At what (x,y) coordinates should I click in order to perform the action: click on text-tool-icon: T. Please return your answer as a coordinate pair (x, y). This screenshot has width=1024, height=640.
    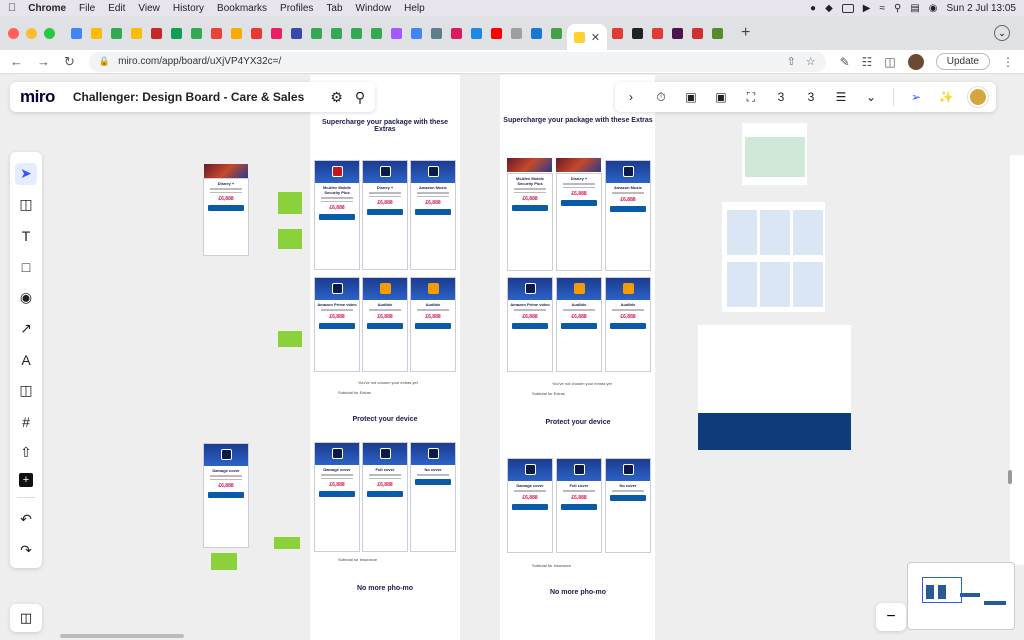
    Looking at the image, I should click on (26, 236).